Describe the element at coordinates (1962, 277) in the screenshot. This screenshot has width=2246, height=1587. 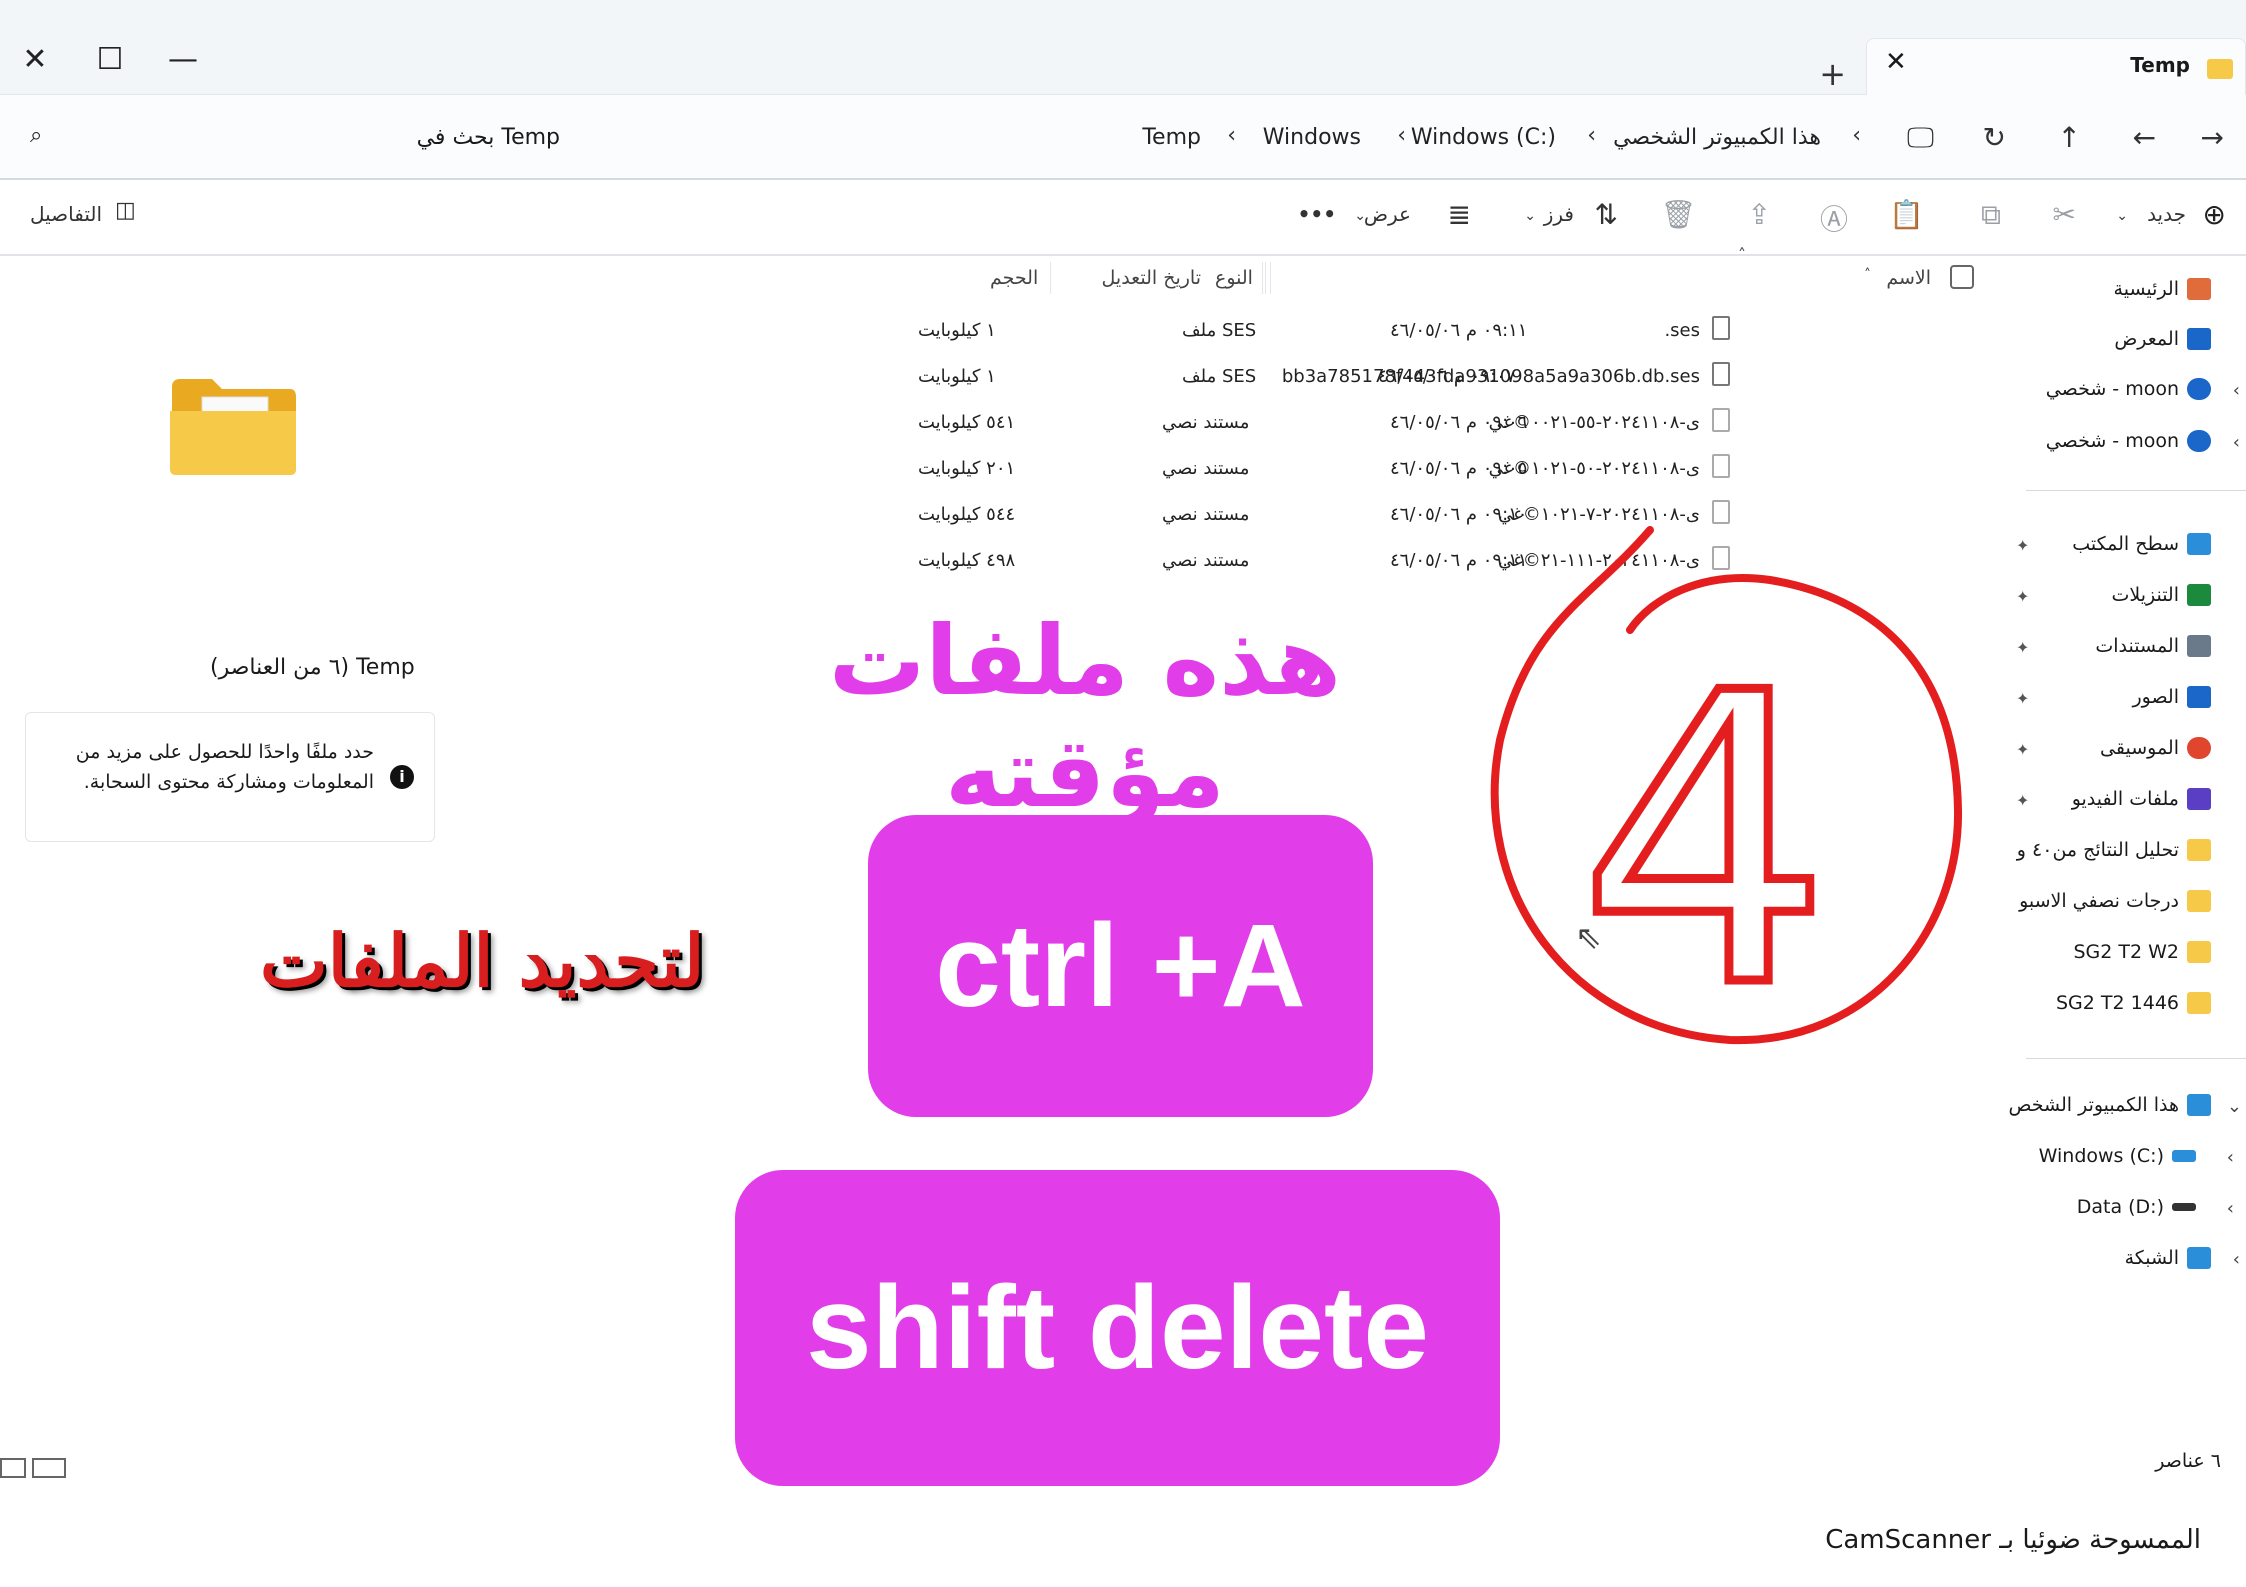
I see `select-all-checkbox` at that location.